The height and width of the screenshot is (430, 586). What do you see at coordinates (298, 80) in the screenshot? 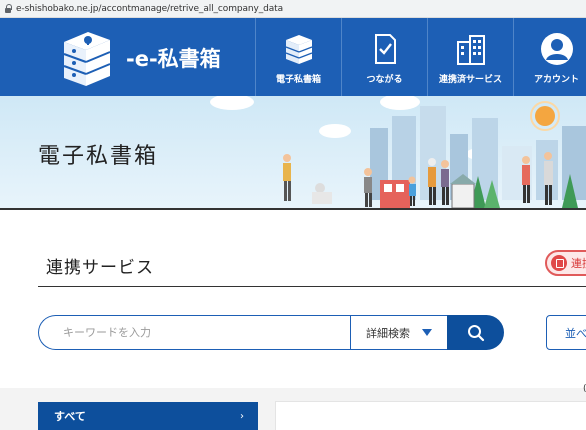
I see `nav-label: 電子私書箱` at bounding box center [298, 80].